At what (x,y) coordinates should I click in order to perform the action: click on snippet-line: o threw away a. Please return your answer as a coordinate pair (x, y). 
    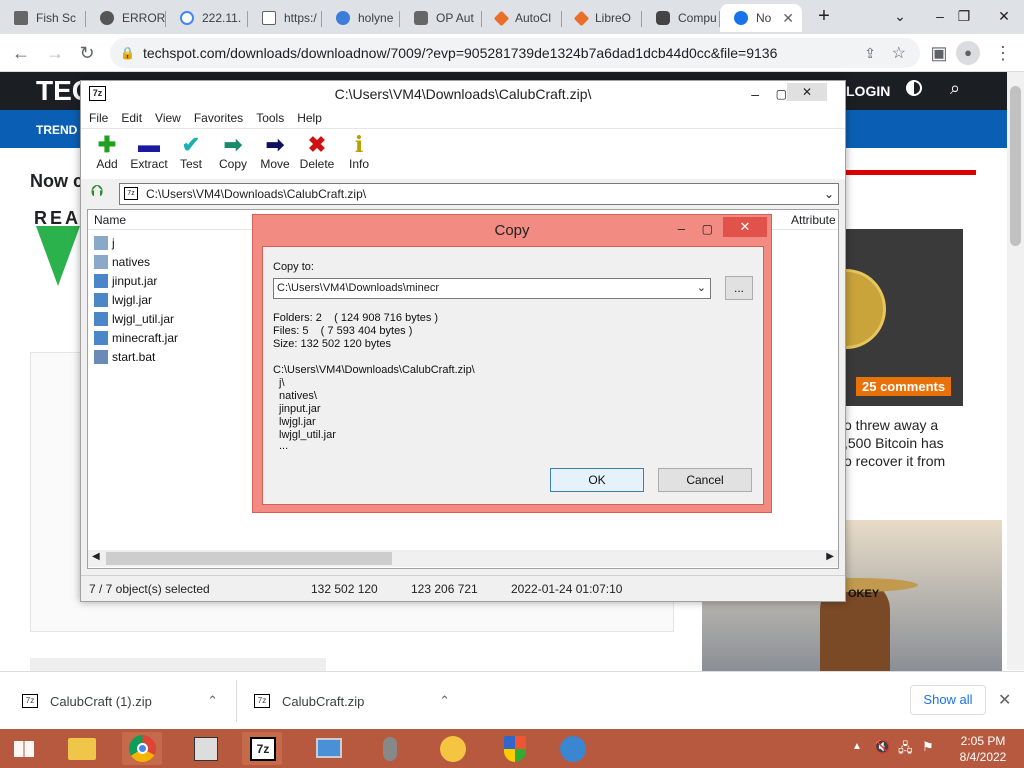
    Looking at the image, I should click on (891, 425).